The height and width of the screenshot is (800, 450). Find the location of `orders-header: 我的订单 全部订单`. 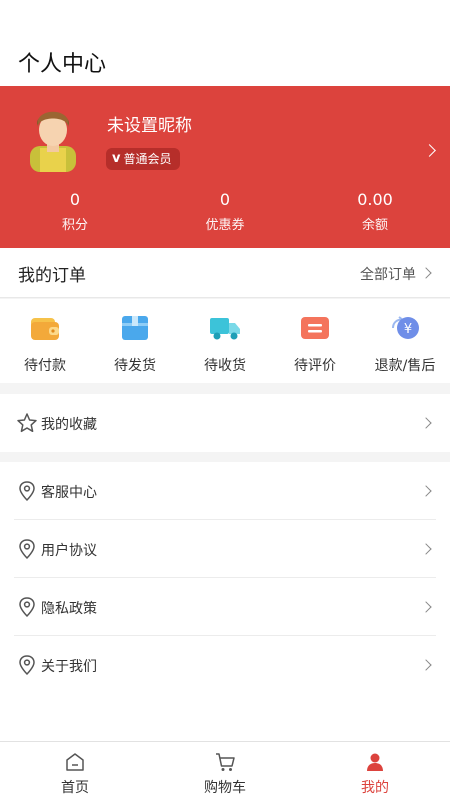

orders-header: 我的订单 全部订单 is located at coordinates (225, 273).